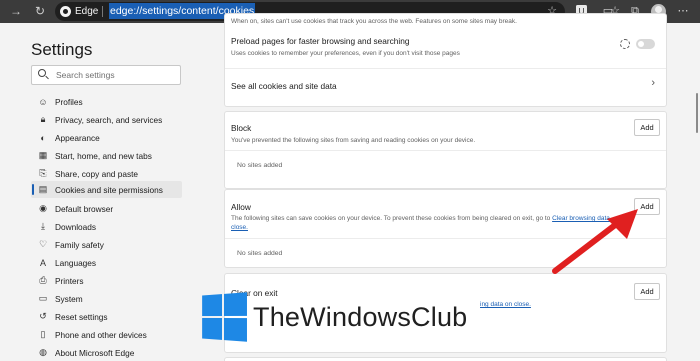 The height and width of the screenshot is (361, 700). What do you see at coordinates (647, 291) in the screenshot?
I see `clear-on-exit-add-button: Add` at bounding box center [647, 291].